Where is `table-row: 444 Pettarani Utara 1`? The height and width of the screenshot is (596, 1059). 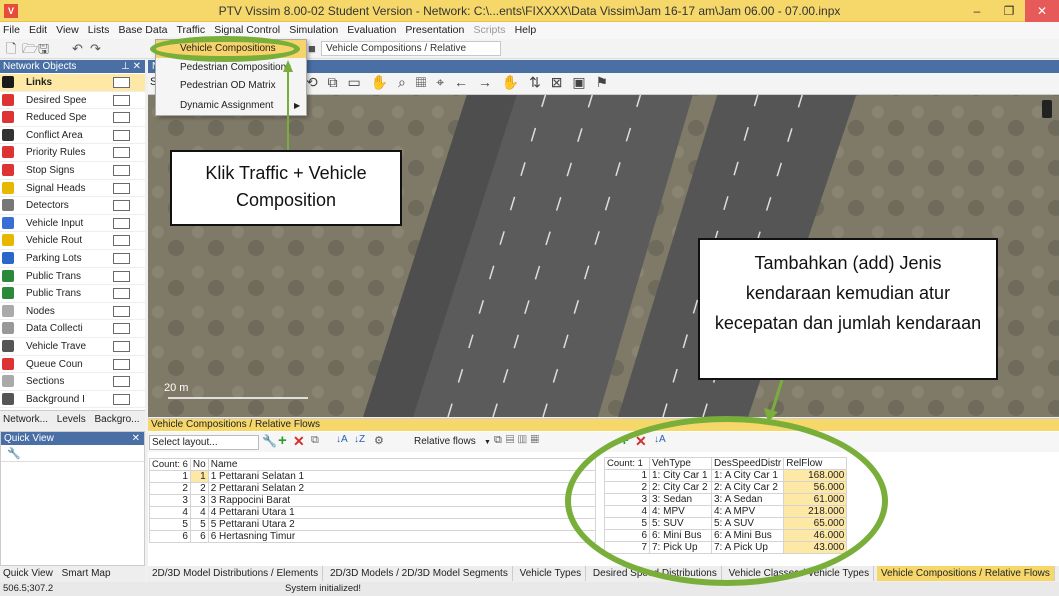
table-row: 444 Pettarani Utara 1 is located at coordinates (373, 512).